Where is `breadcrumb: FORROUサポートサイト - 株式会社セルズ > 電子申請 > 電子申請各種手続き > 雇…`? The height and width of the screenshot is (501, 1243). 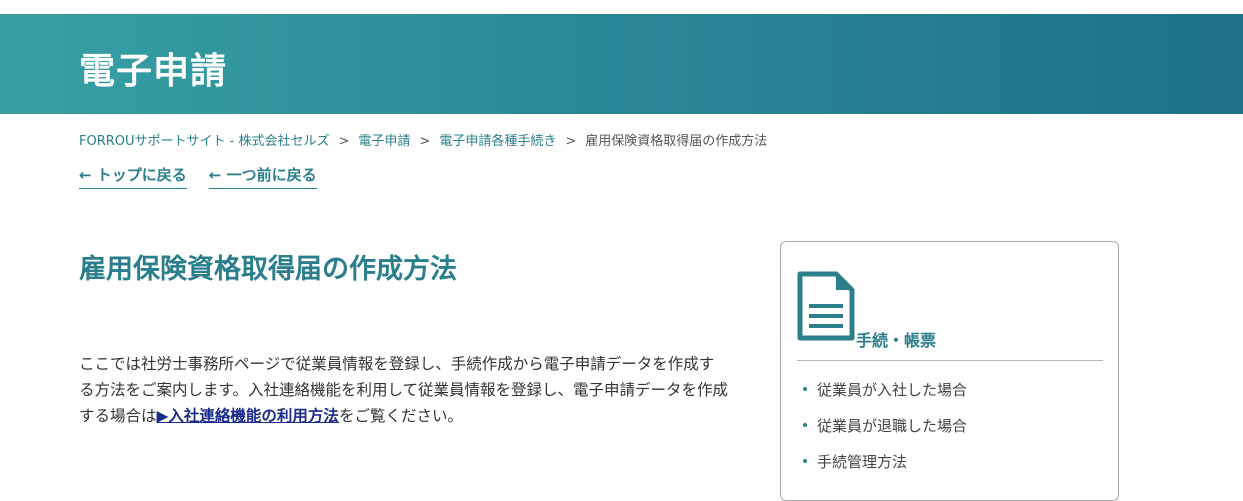
breadcrumb: FORROUサポートサイト - 株式会社セルズ > 電子申請 > 電子申請各種手続き > 雇… is located at coordinates (423, 139).